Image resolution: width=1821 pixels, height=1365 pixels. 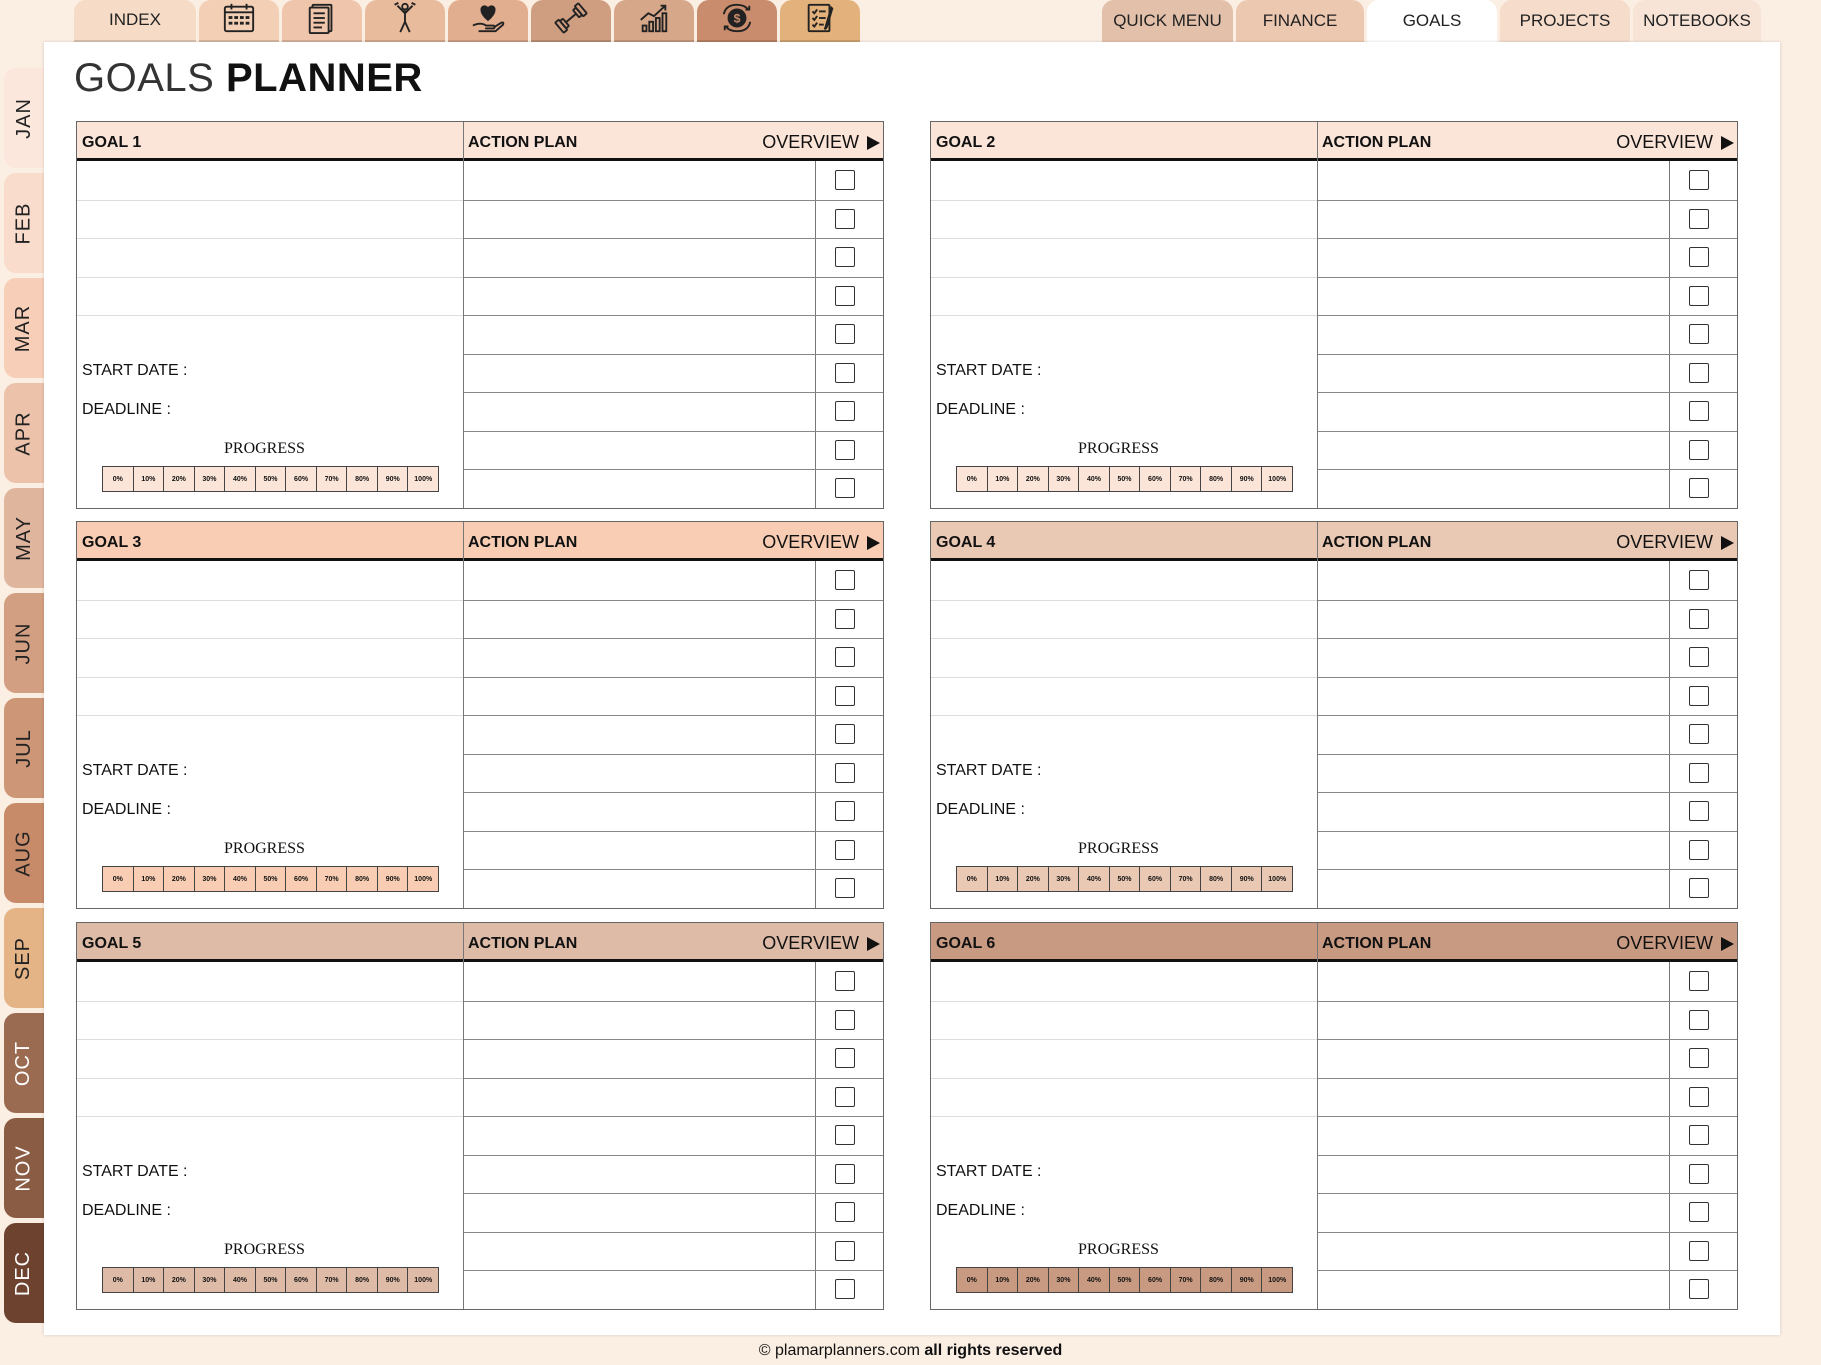 What do you see at coordinates (24, 1063) in the screenshot?
I see `month-tab-oct: OCT` at bounding box center [24, 1063].